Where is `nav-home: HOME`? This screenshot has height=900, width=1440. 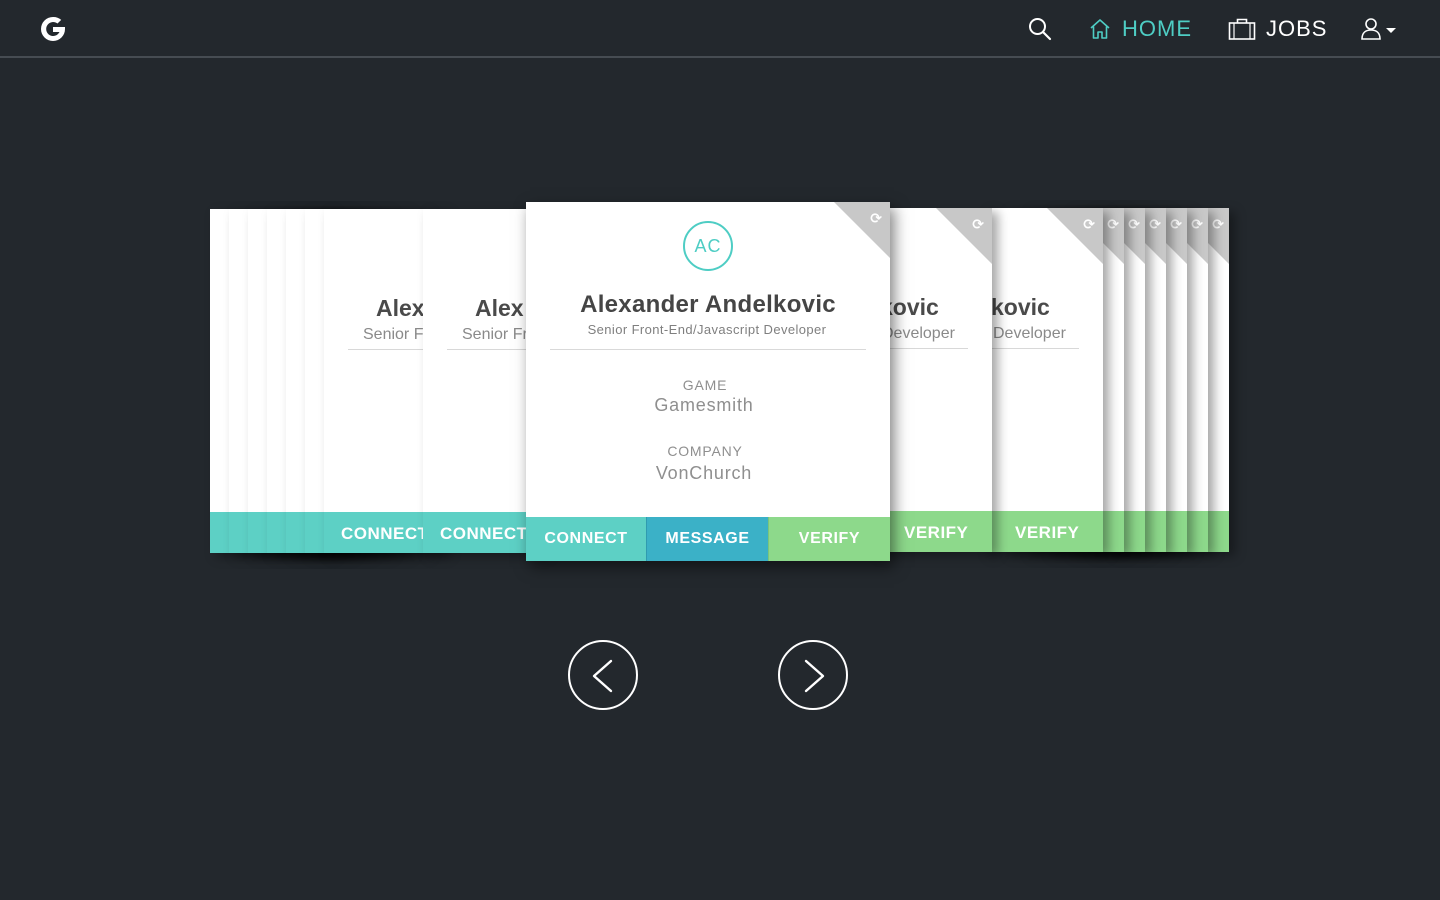
nav-home: HOME is located at coordinates (1140, 29).